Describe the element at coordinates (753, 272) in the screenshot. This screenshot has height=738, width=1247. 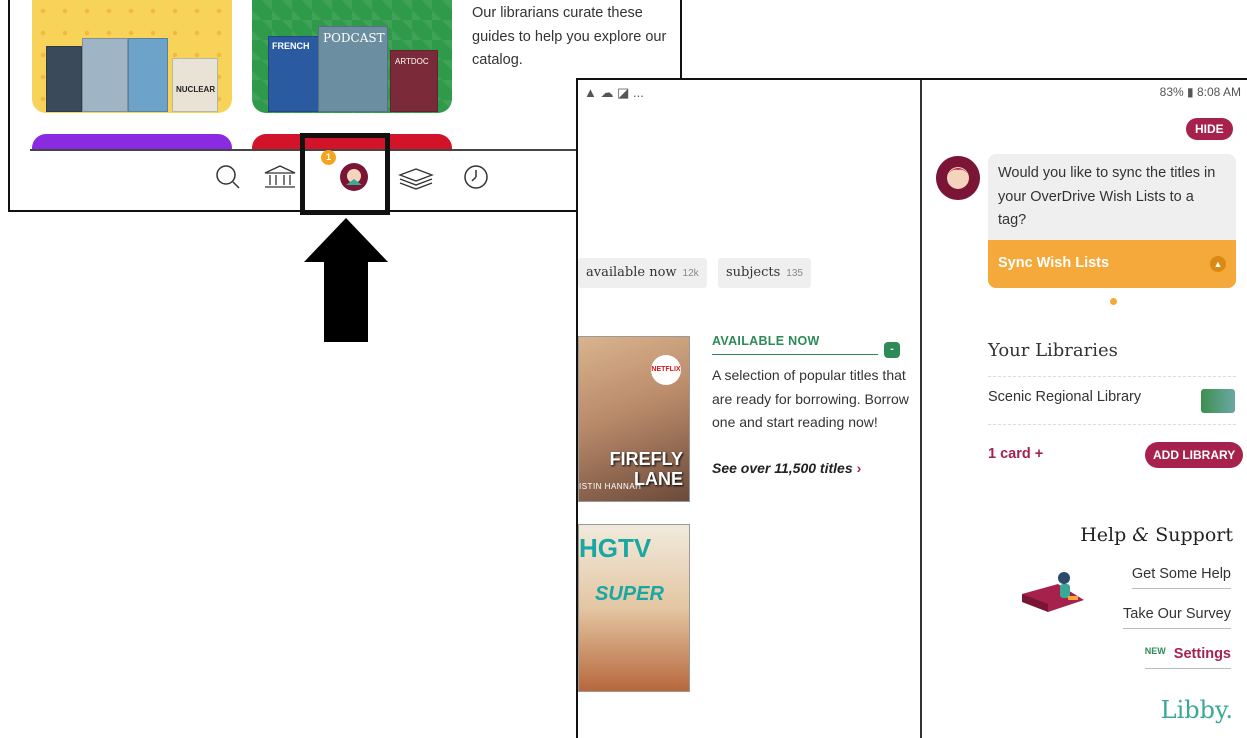
I see `chip-label: subjects` at that location.